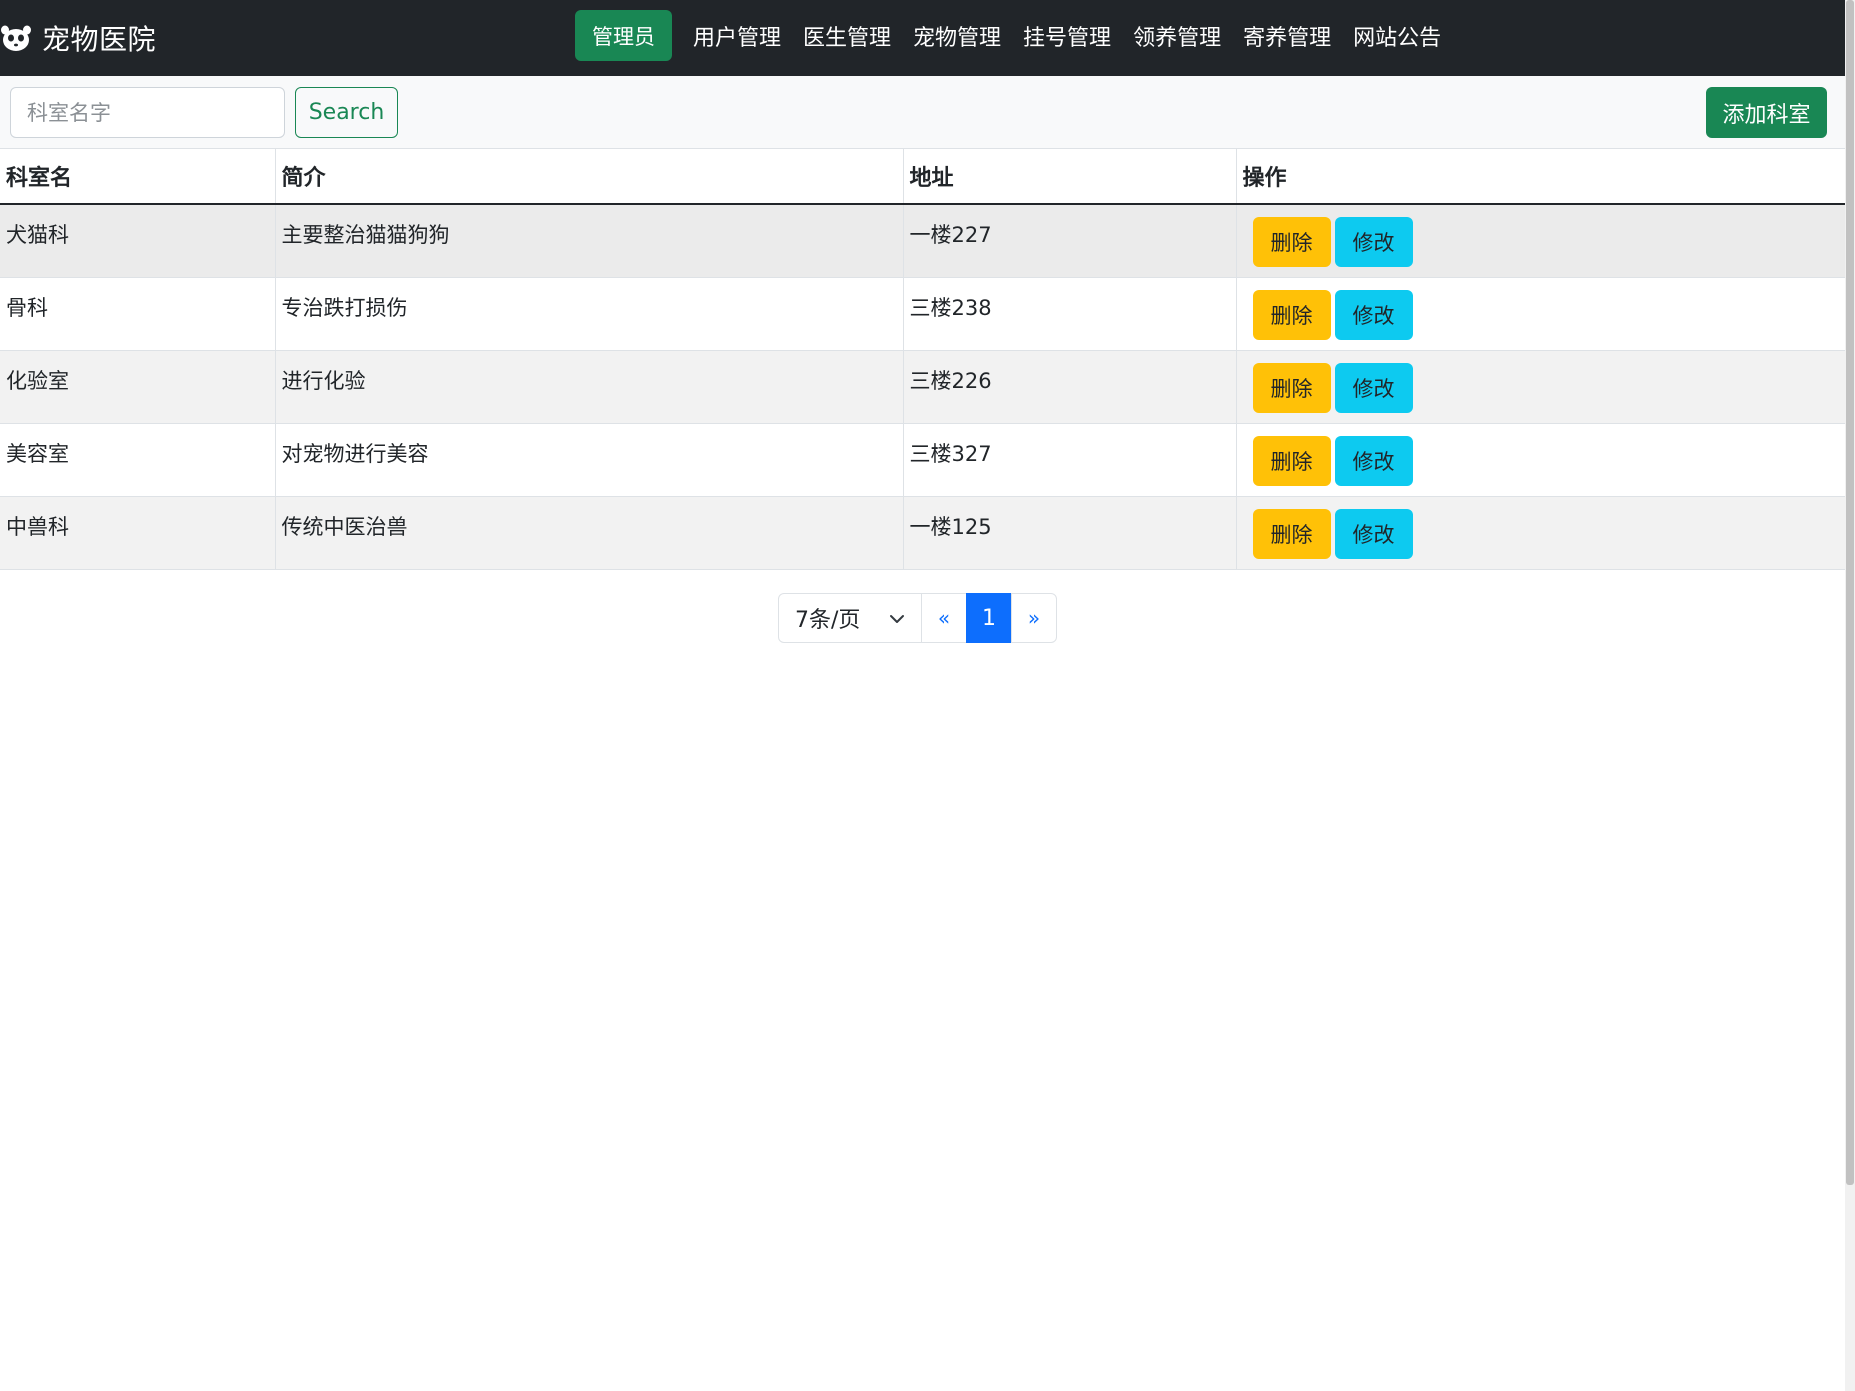  Describe the element at coordinates (137, 387) in the screenshot. I see `cell-department-name: 化验室` at that location.